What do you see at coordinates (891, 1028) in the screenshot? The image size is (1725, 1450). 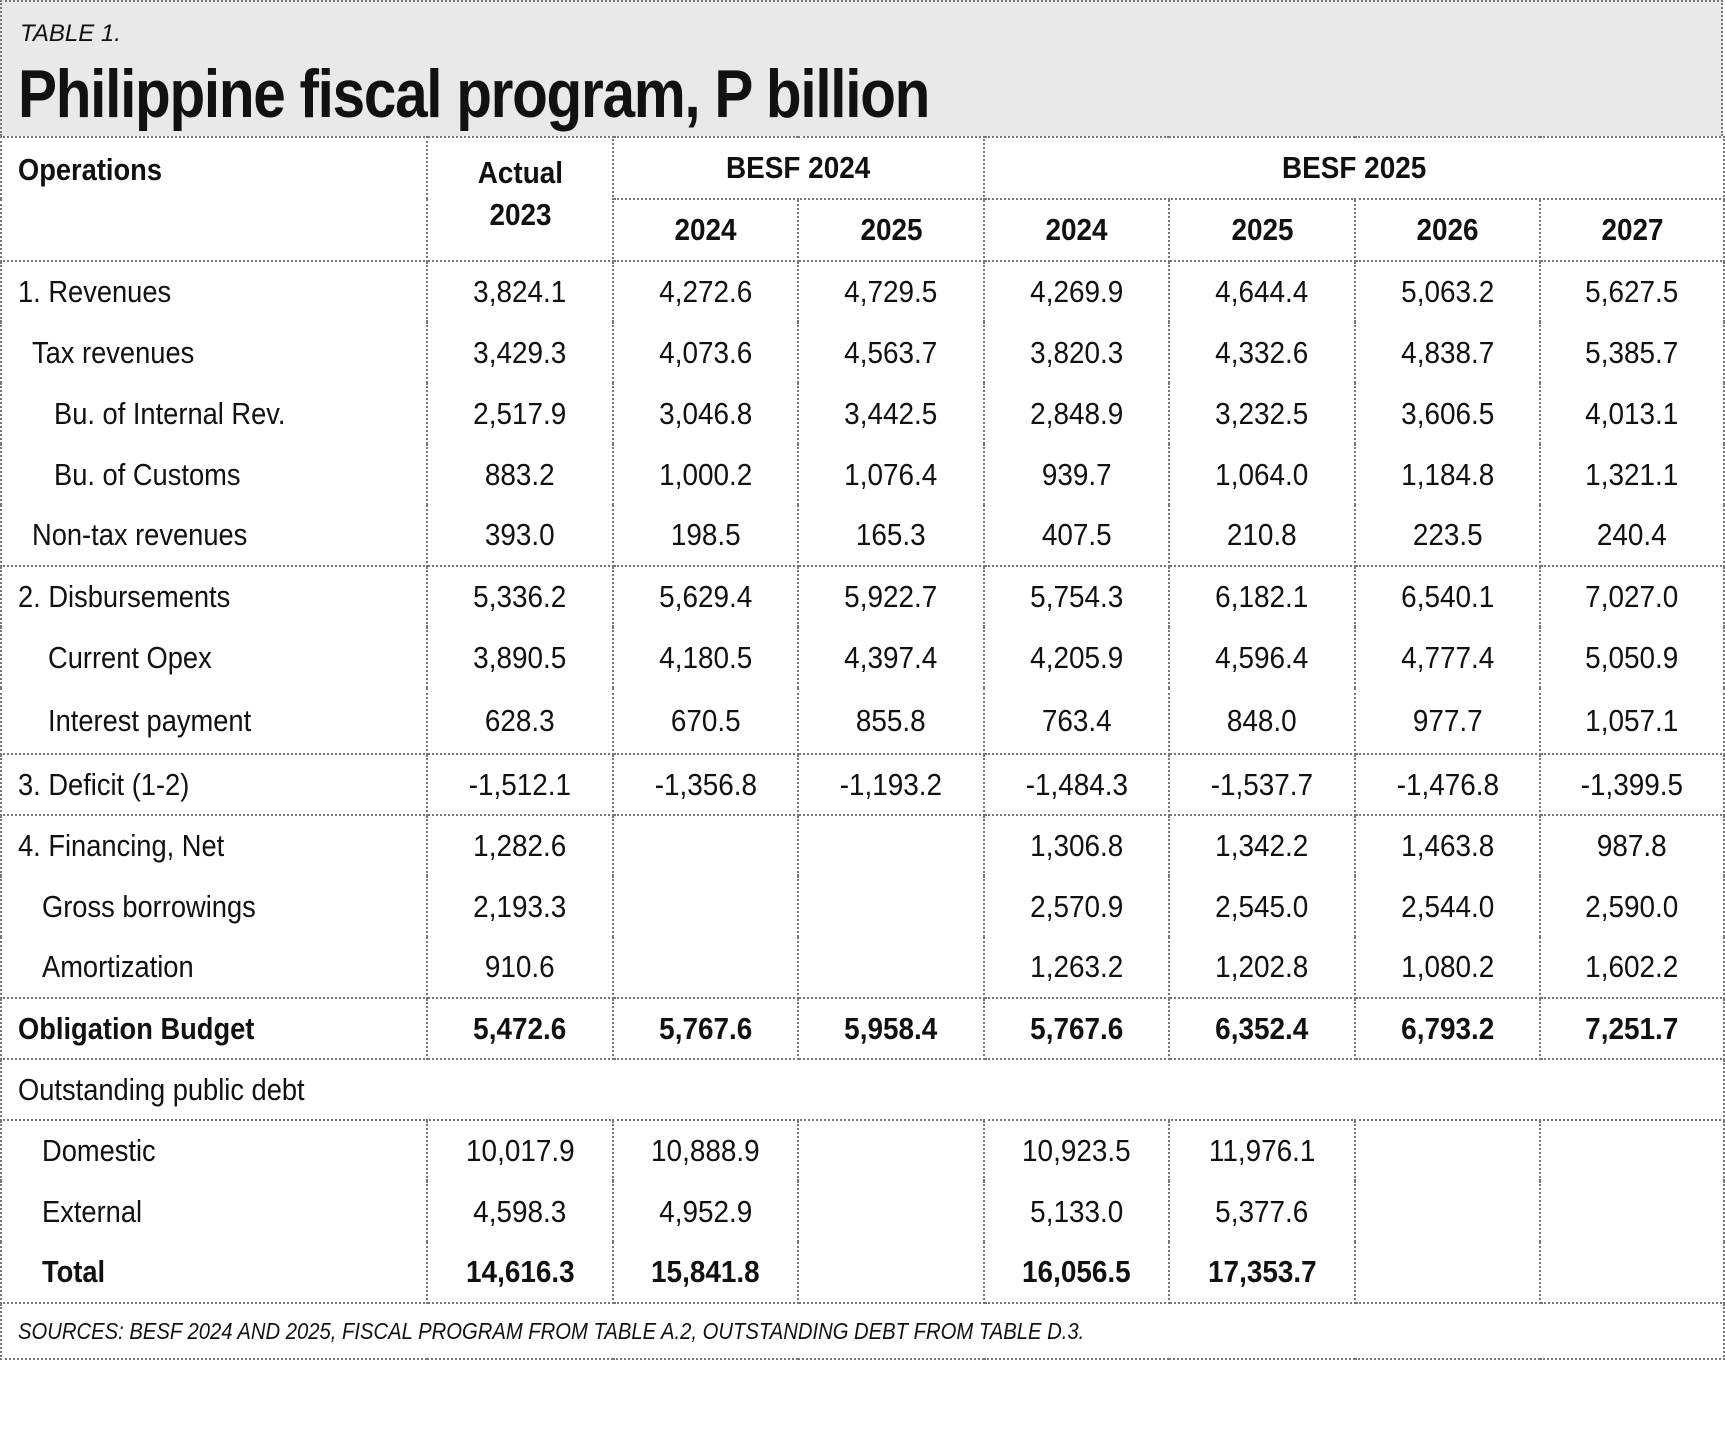 I see `cell: 5,958.4` at bounding box center [891, 1028].